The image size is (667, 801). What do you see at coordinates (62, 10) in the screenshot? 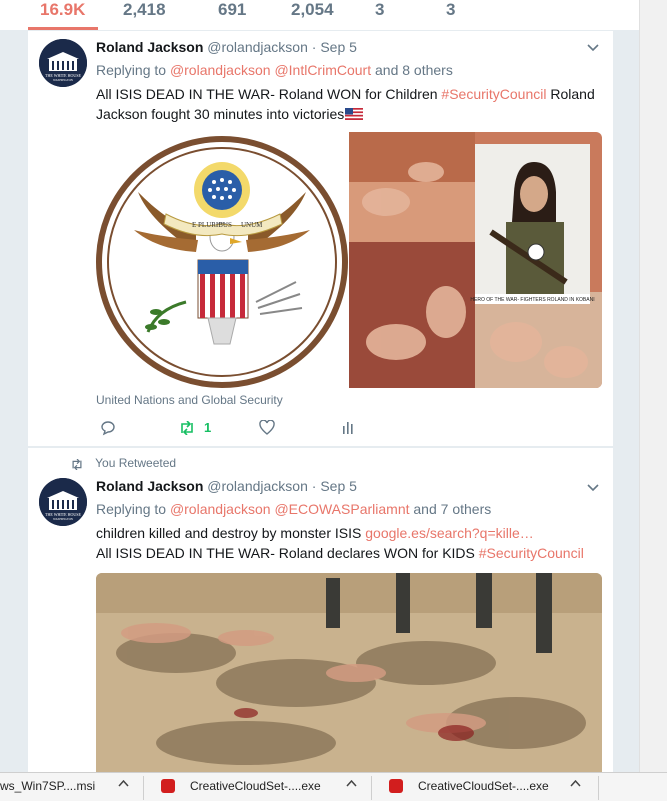
I see `stat-tweets: 16.9K` at bounding box center [62, 10].